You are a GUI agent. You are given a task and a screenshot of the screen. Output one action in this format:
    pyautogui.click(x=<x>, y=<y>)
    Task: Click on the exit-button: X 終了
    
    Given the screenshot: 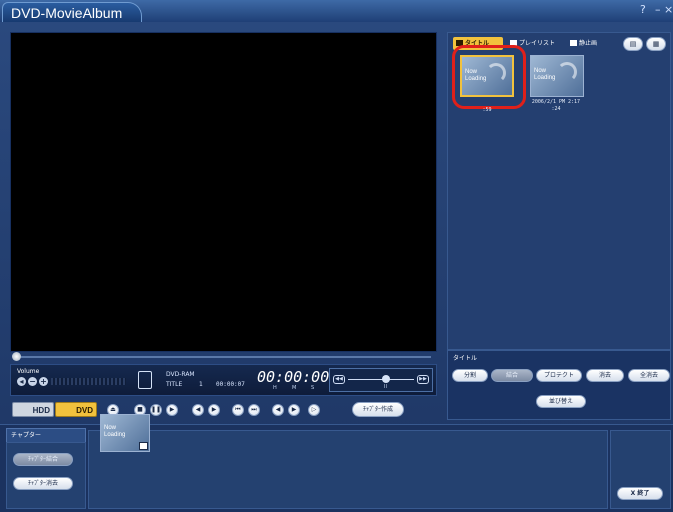 What is the action you would take?
    pyautogui.click(x=640, y=493)
    